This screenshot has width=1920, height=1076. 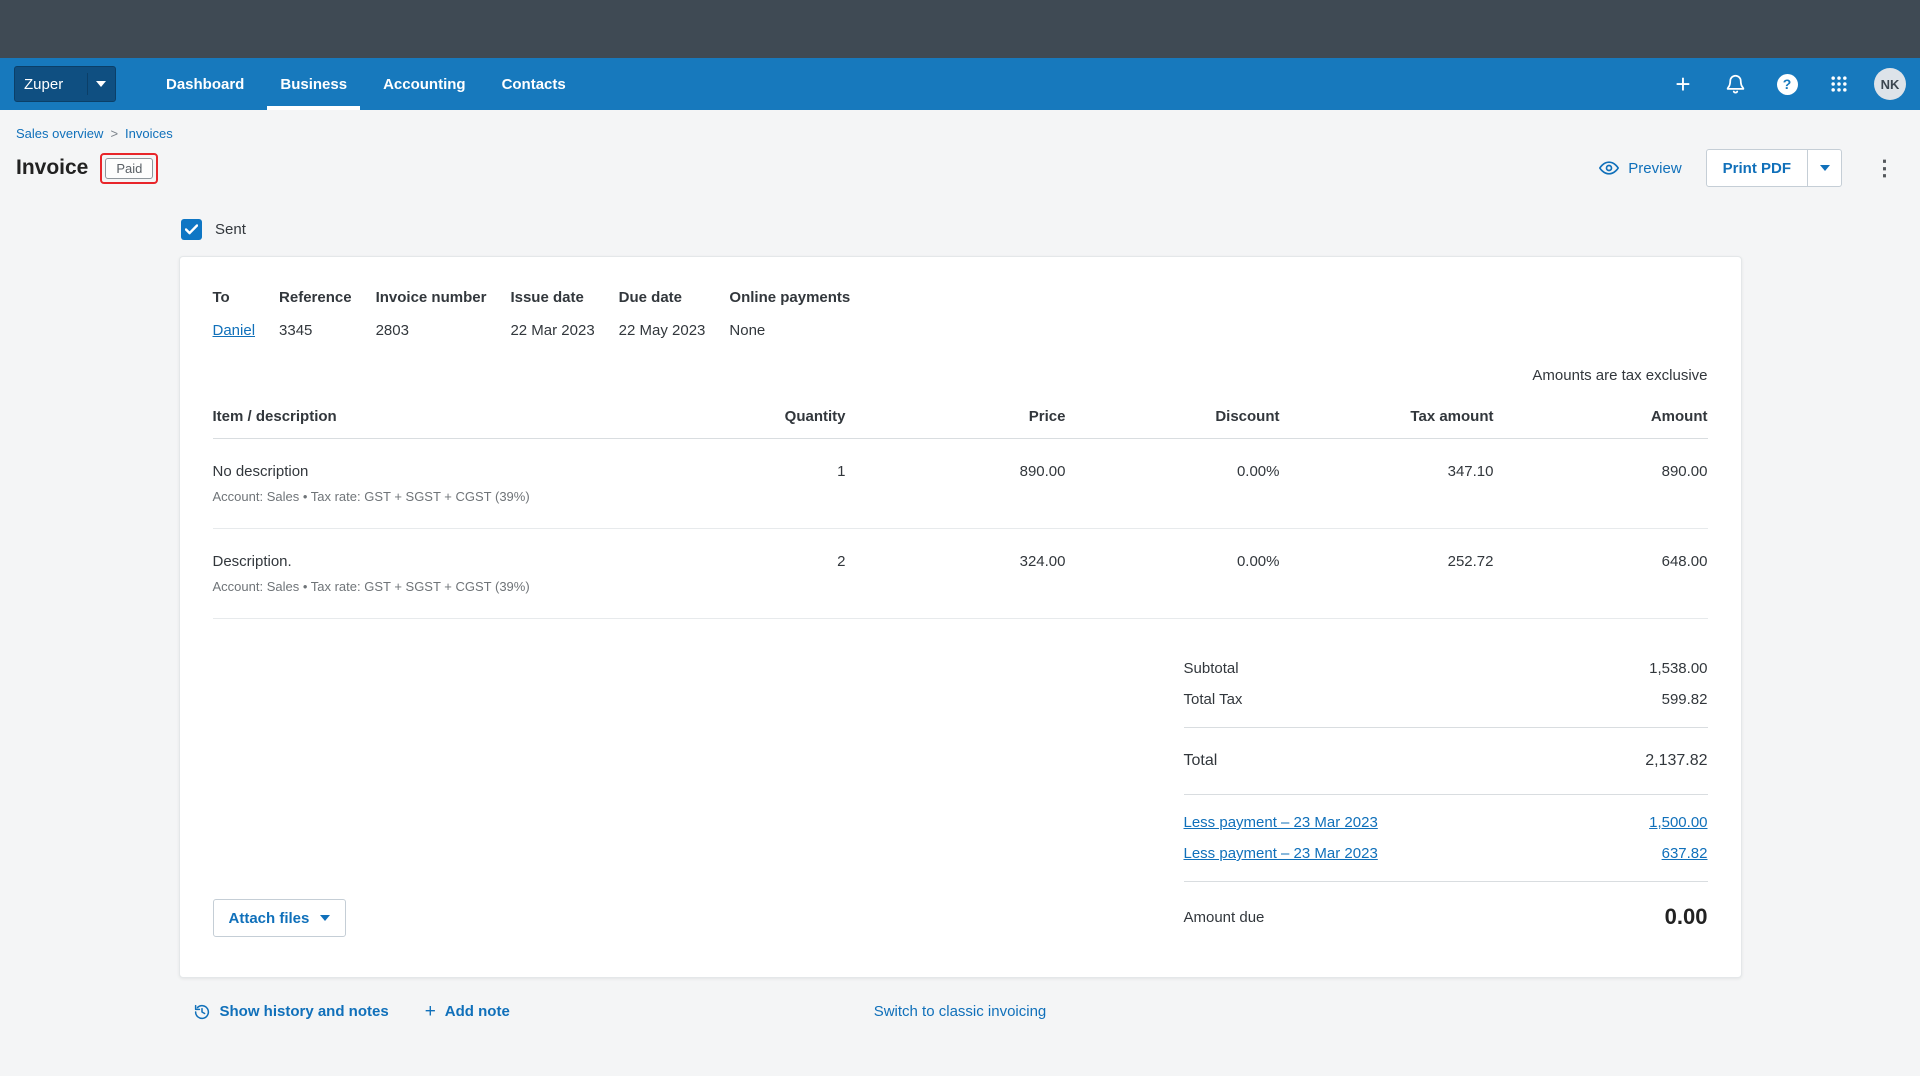 I want to click on preview-label: Preview, so click(x=1655, y=168).